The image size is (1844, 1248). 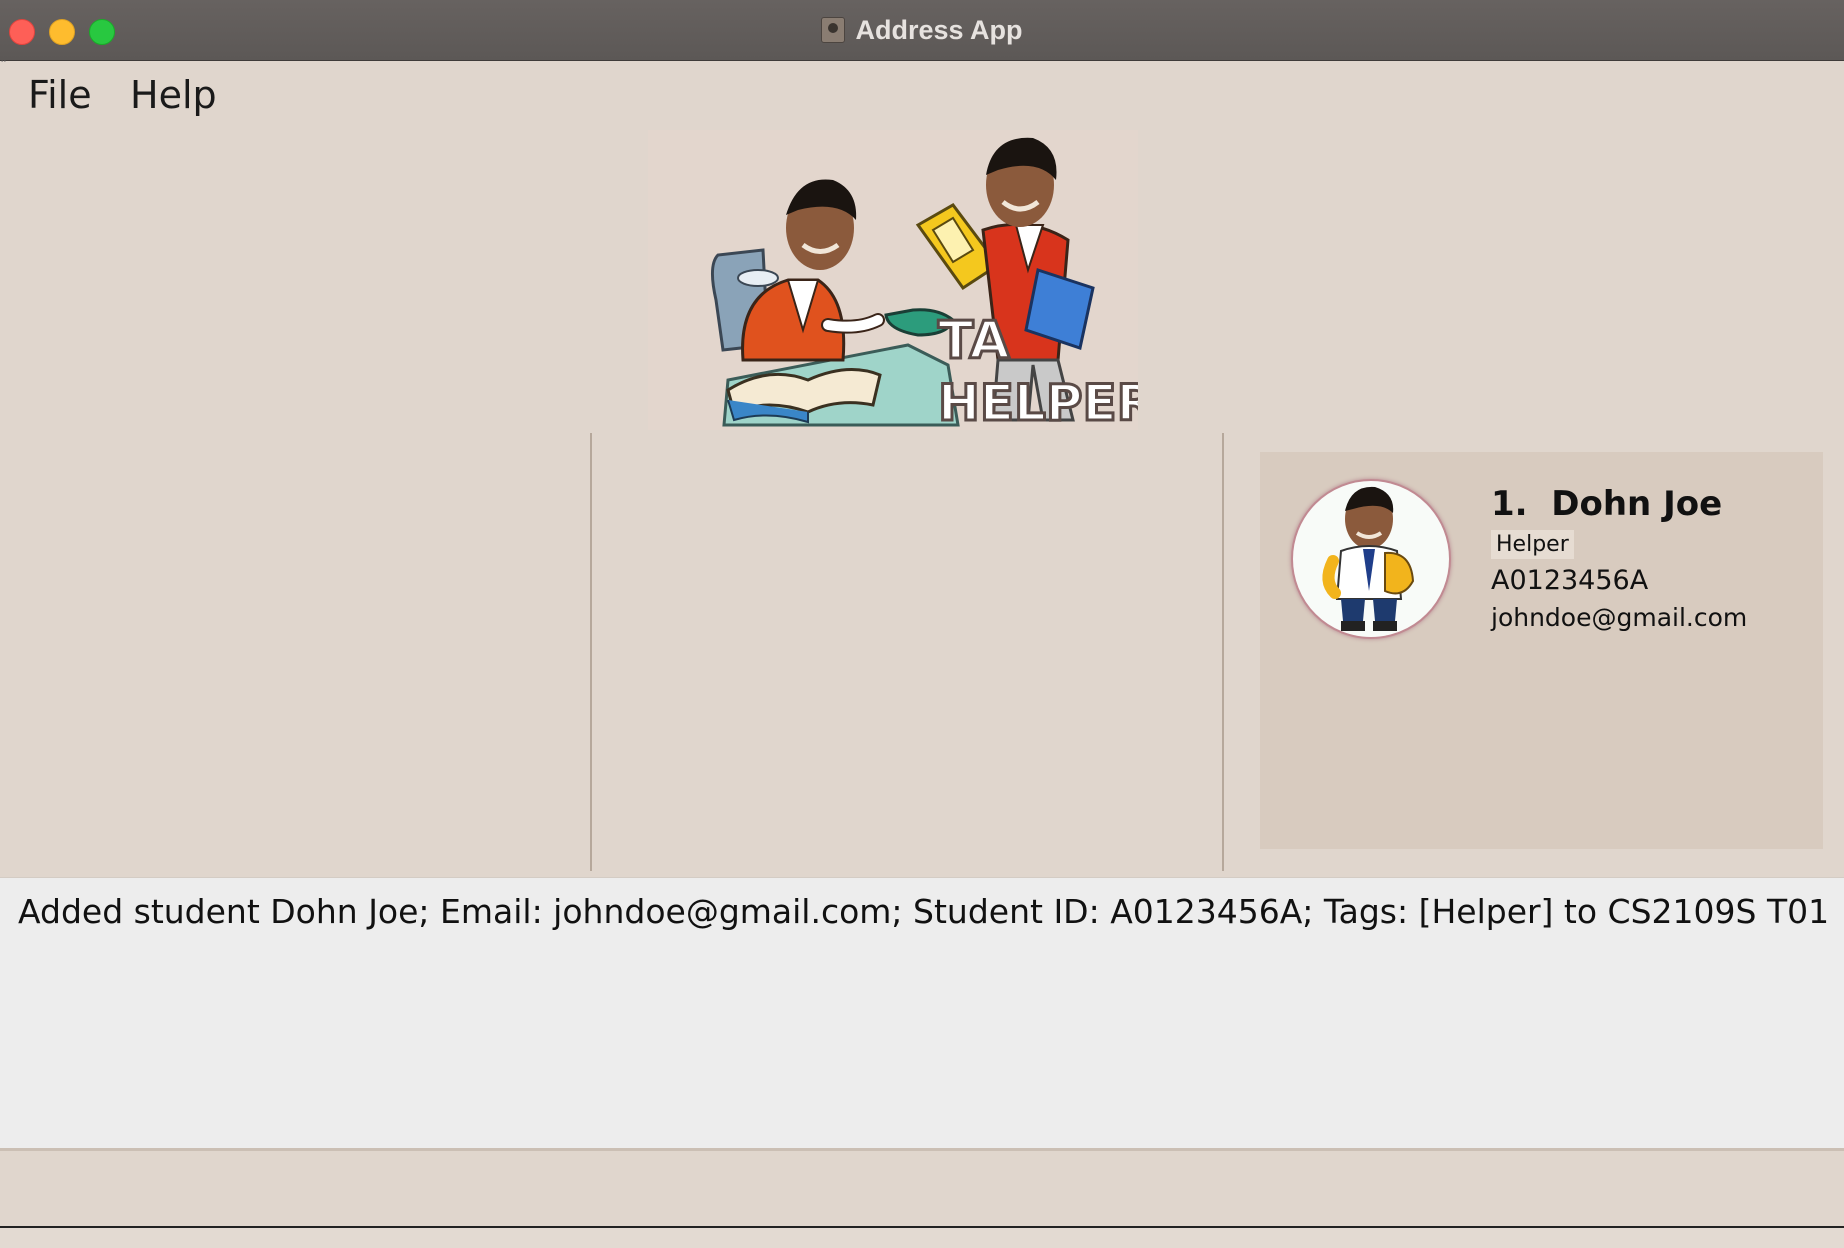 What do you see at coordinates (974, 341) in the screenshot?
I see `logo-text-ta: TA` at bounding box center [974, 341].